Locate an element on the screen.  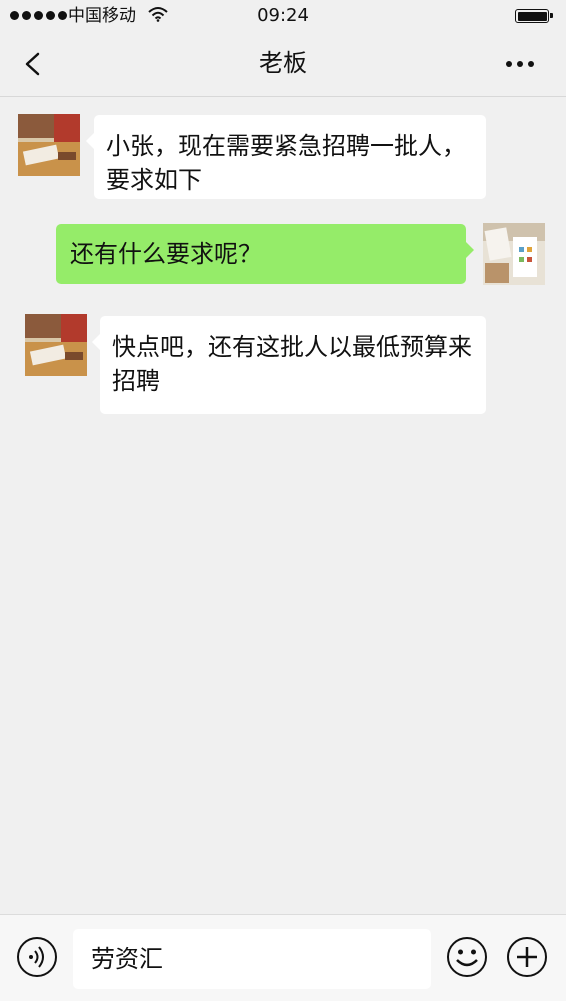
message-text: 快点吧，还有这批人以最低预算来招聘 is located at coordinates (292, 364).